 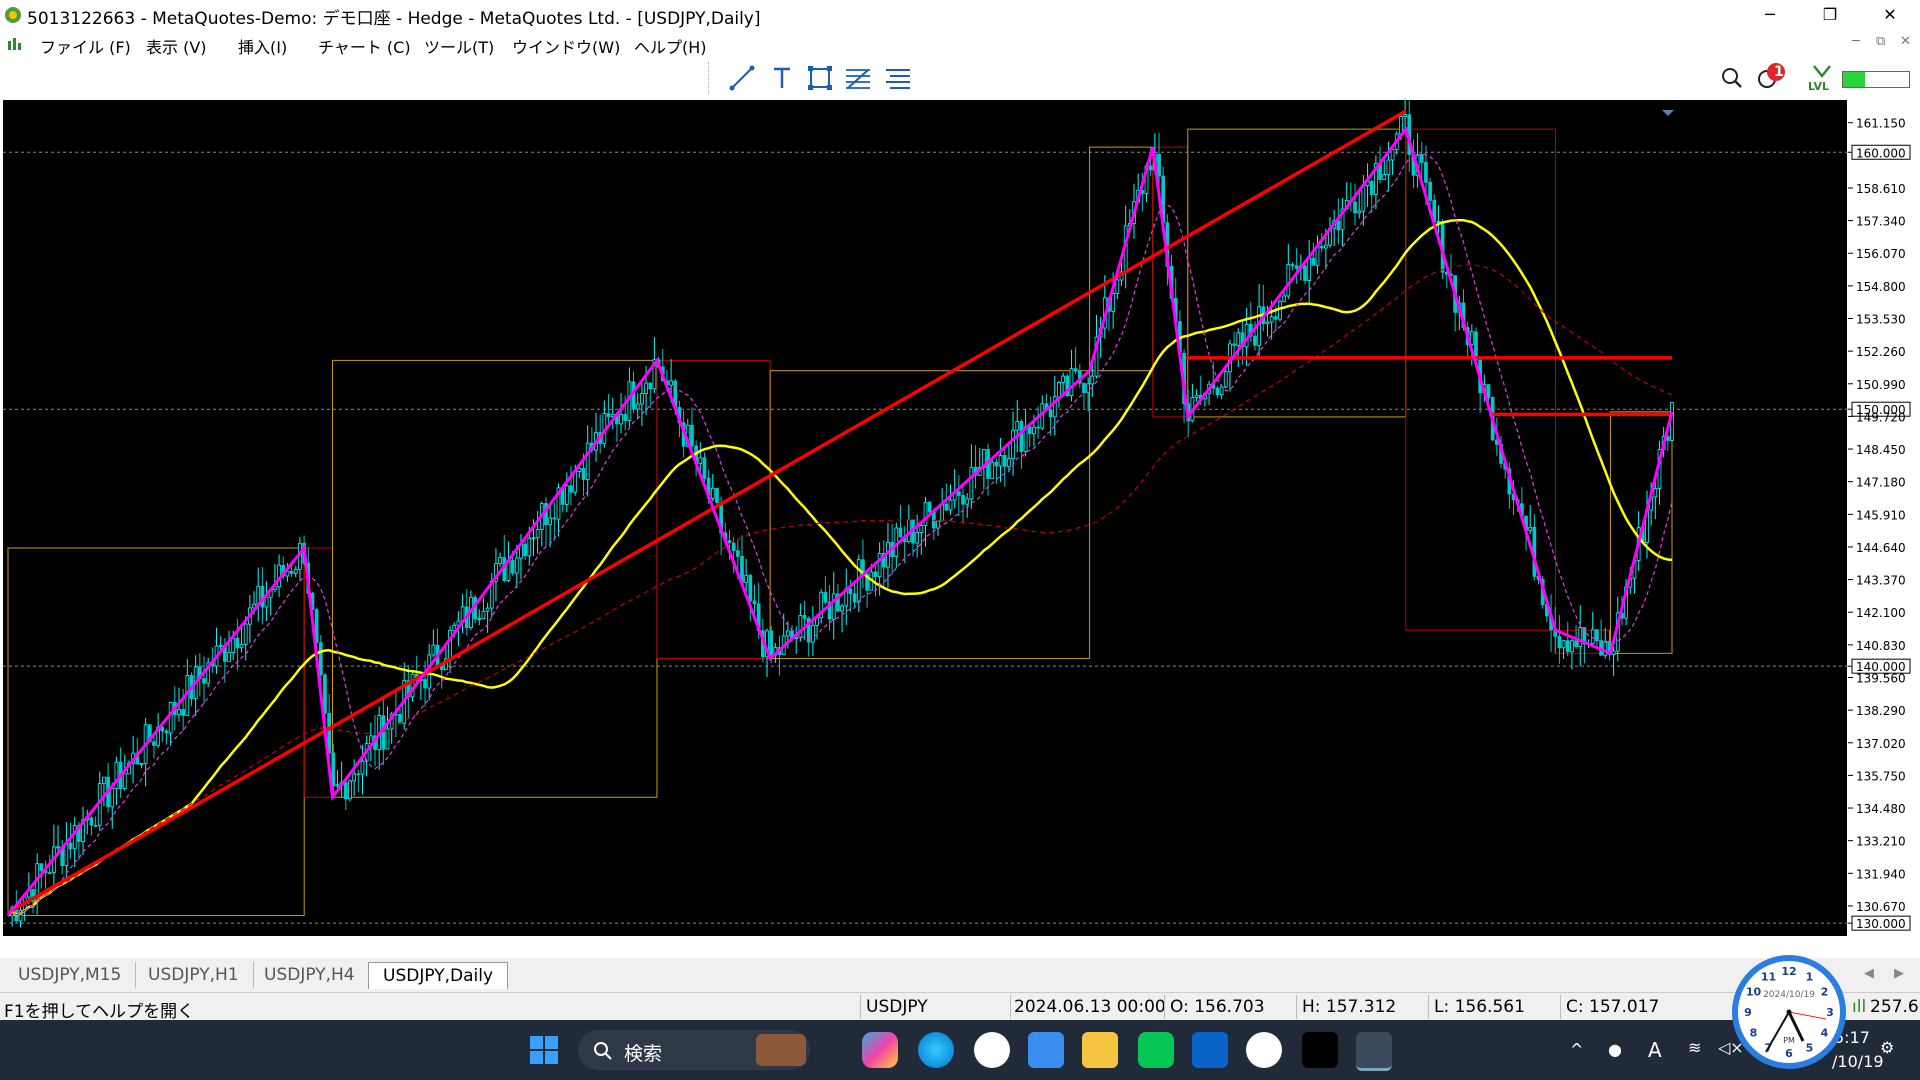 What do you see at coordinates (1615, 1049) in the screenshot?
I see `tray-app-icon: ●` at bounding box center [1615, 1049].